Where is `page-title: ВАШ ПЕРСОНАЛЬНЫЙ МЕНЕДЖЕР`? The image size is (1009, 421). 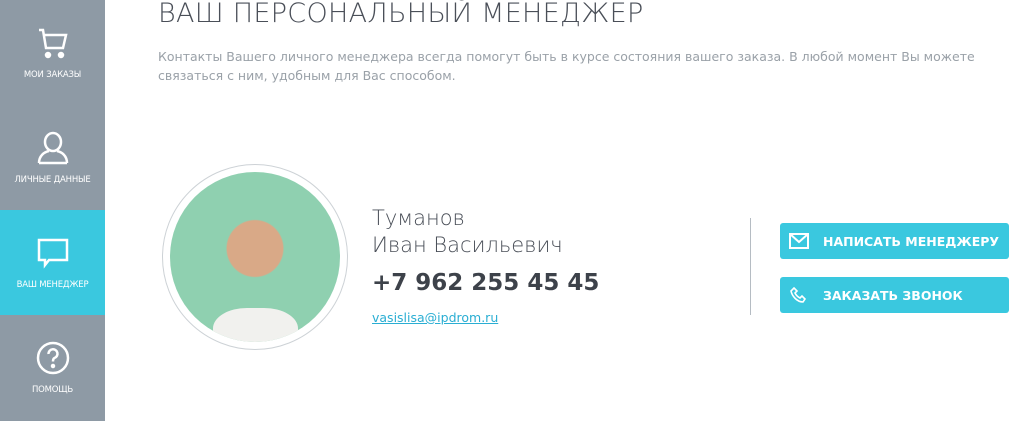
page-title: ВАШ ПЕРСОНАЛЬНЫЙ МЕНЕДЖЕР is located at coordinates (401, 14).